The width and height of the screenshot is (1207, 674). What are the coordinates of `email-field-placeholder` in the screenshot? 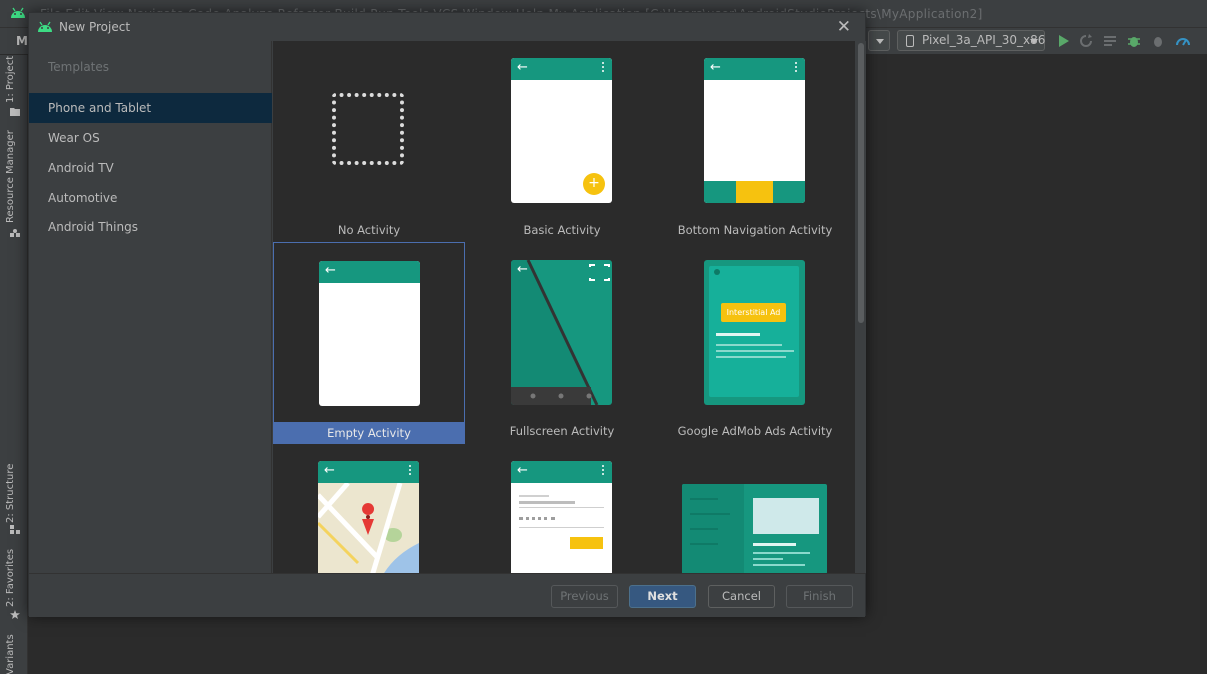 It's located at (547, 502).